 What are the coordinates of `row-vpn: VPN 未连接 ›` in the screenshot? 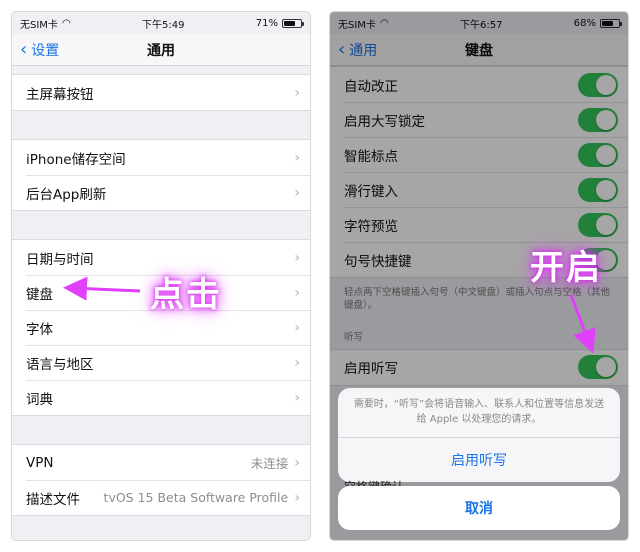 It's located at (161, 462).